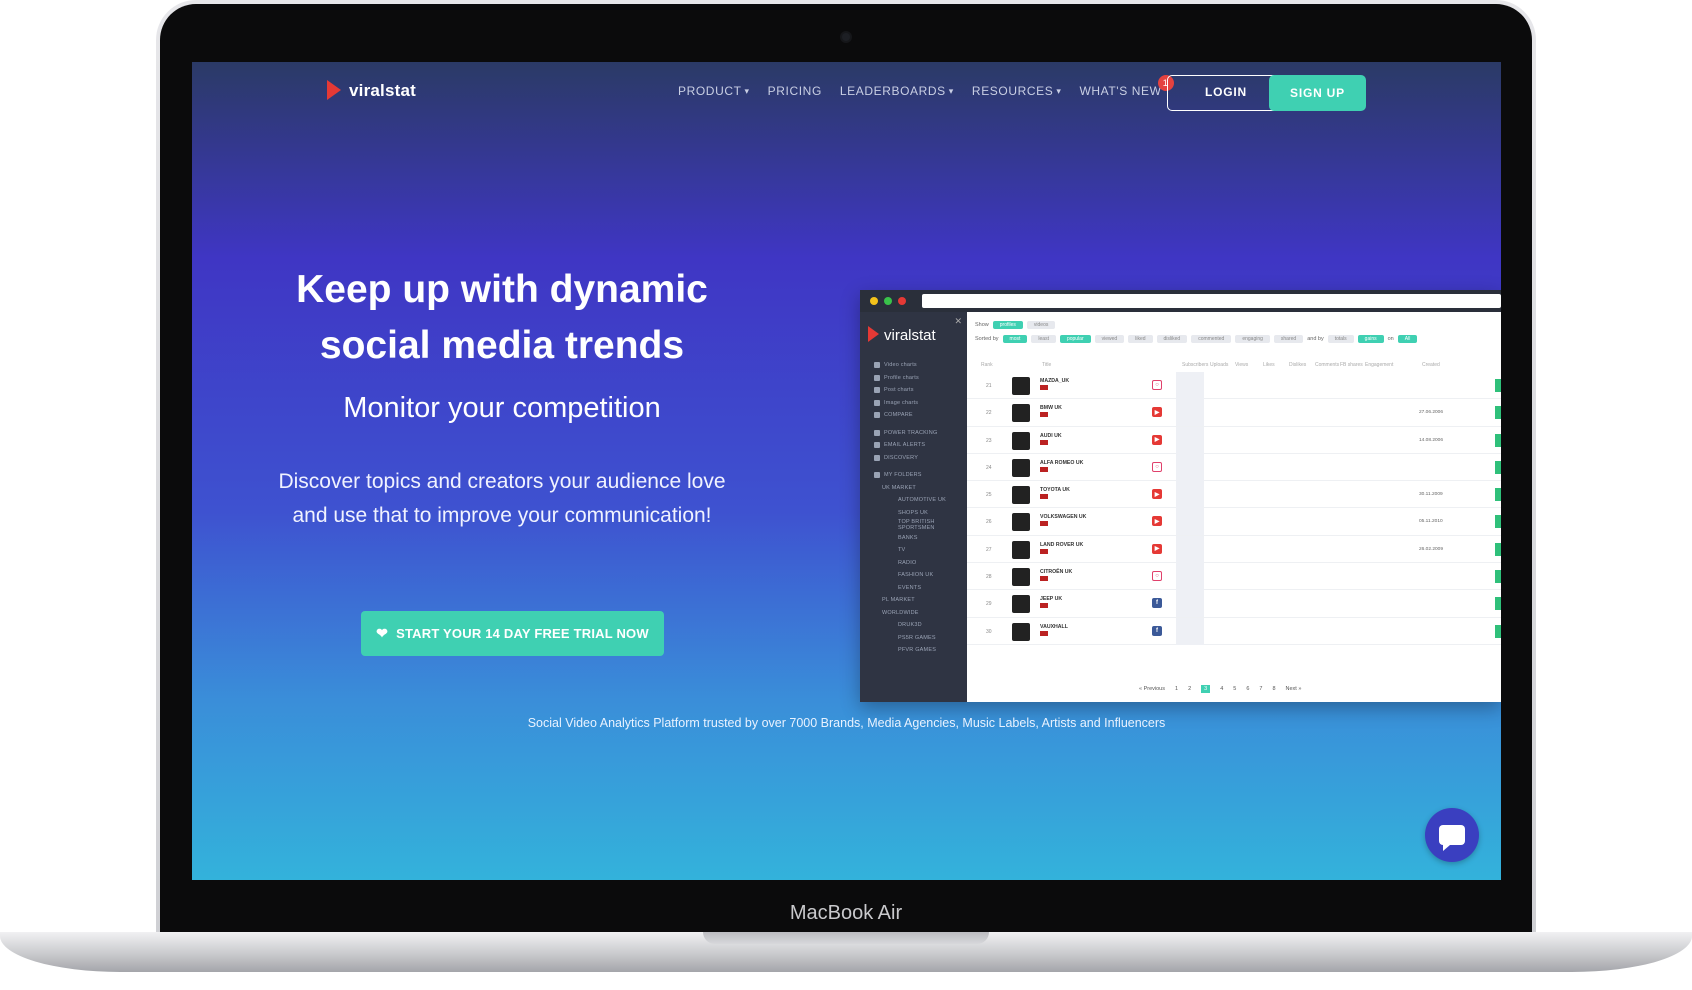  What do you see at coordinates (1234, 467) in the screenshot?
I see `table-row: 24 ALFA ROMEO UK ○` at bounding box center [1234, 467].